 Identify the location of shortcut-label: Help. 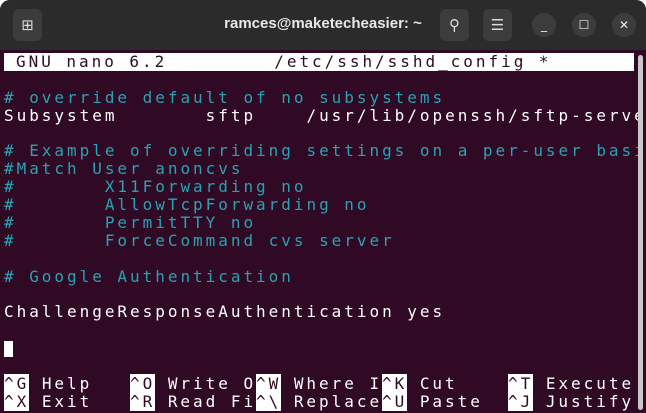
(67, 384).